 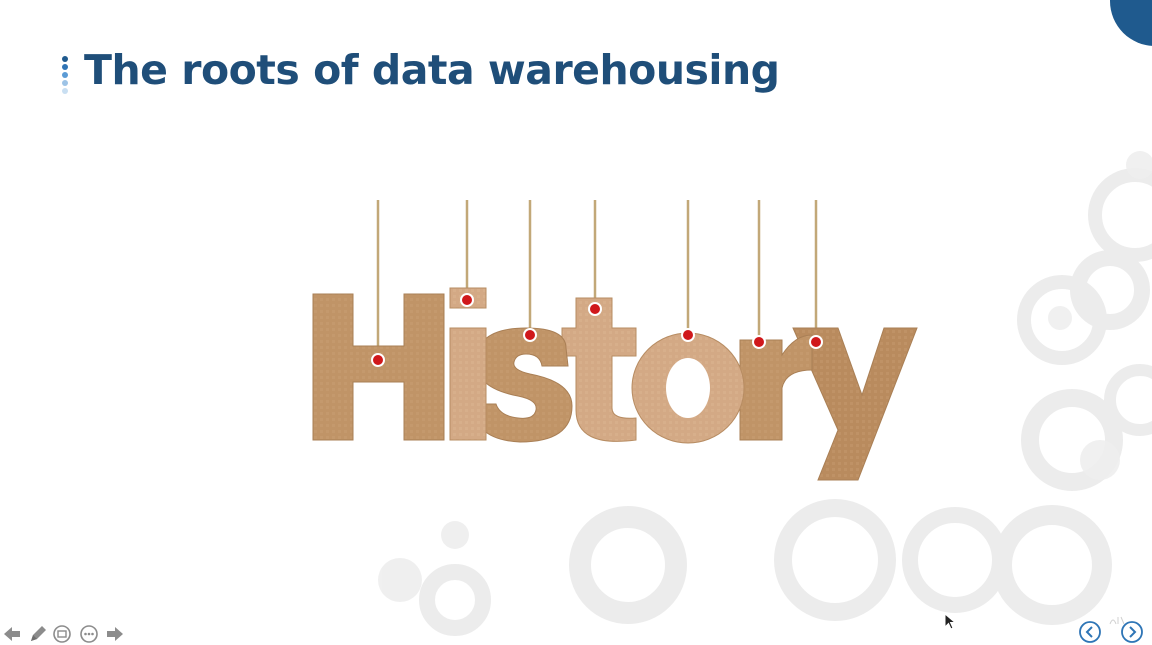 I want to click on slide-title: The roots of data warehousing, so click(x=432, y=70).